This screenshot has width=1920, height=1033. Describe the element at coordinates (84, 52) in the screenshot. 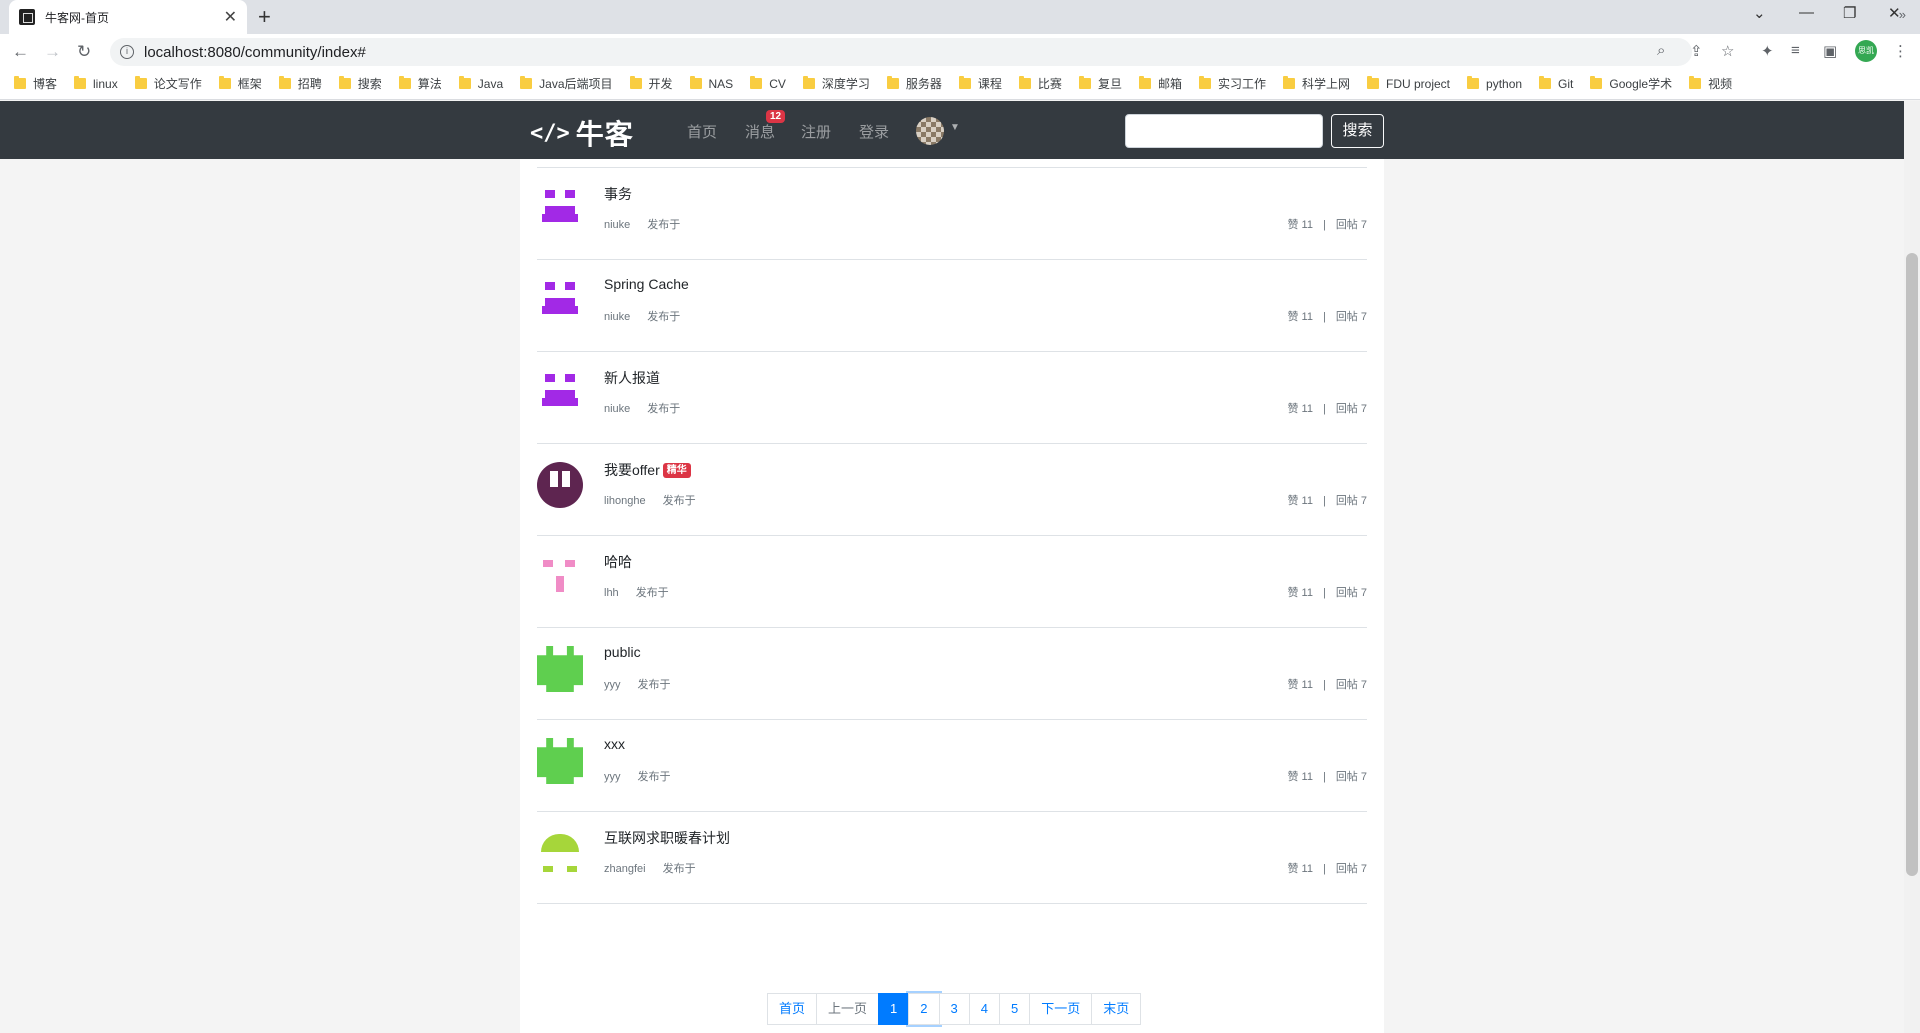

I see `reload-icon: ↻` at that location.